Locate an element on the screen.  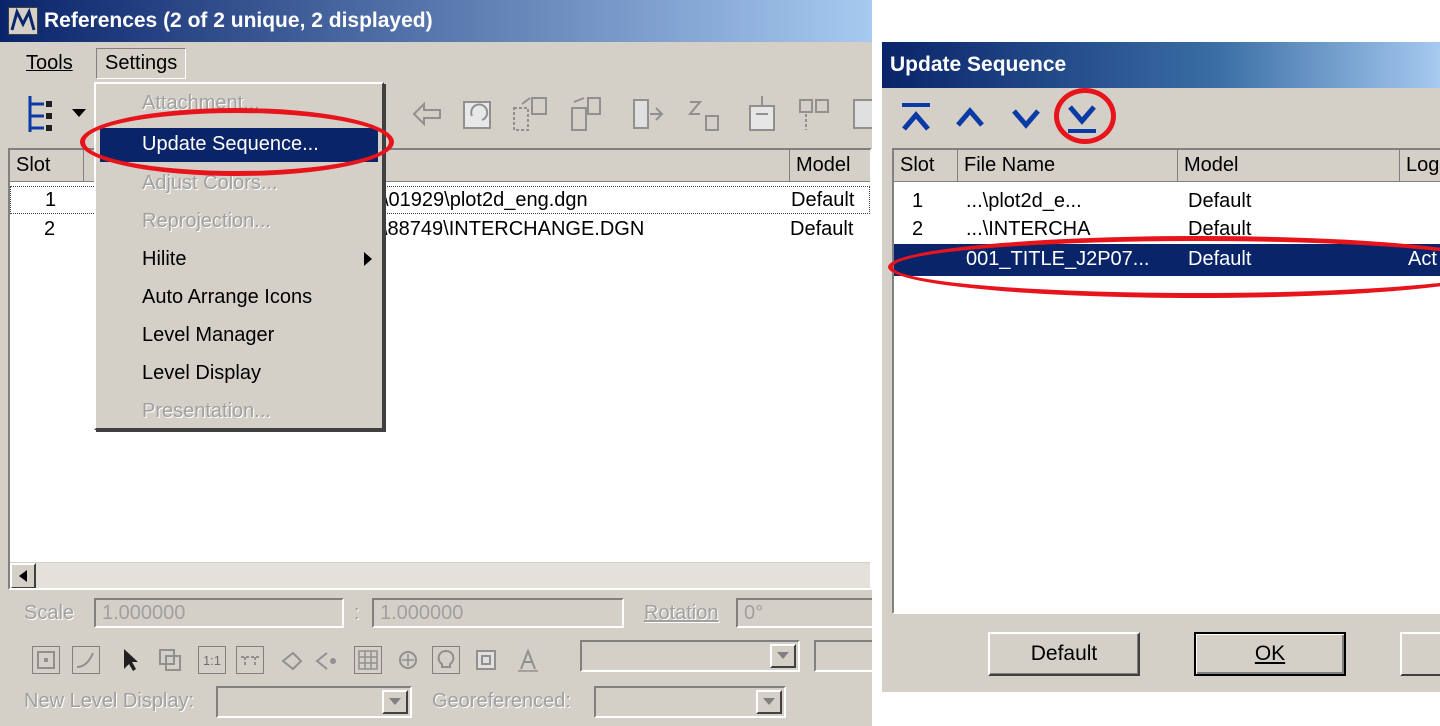
copy-tool-icon is located at coordinates (478, 114).